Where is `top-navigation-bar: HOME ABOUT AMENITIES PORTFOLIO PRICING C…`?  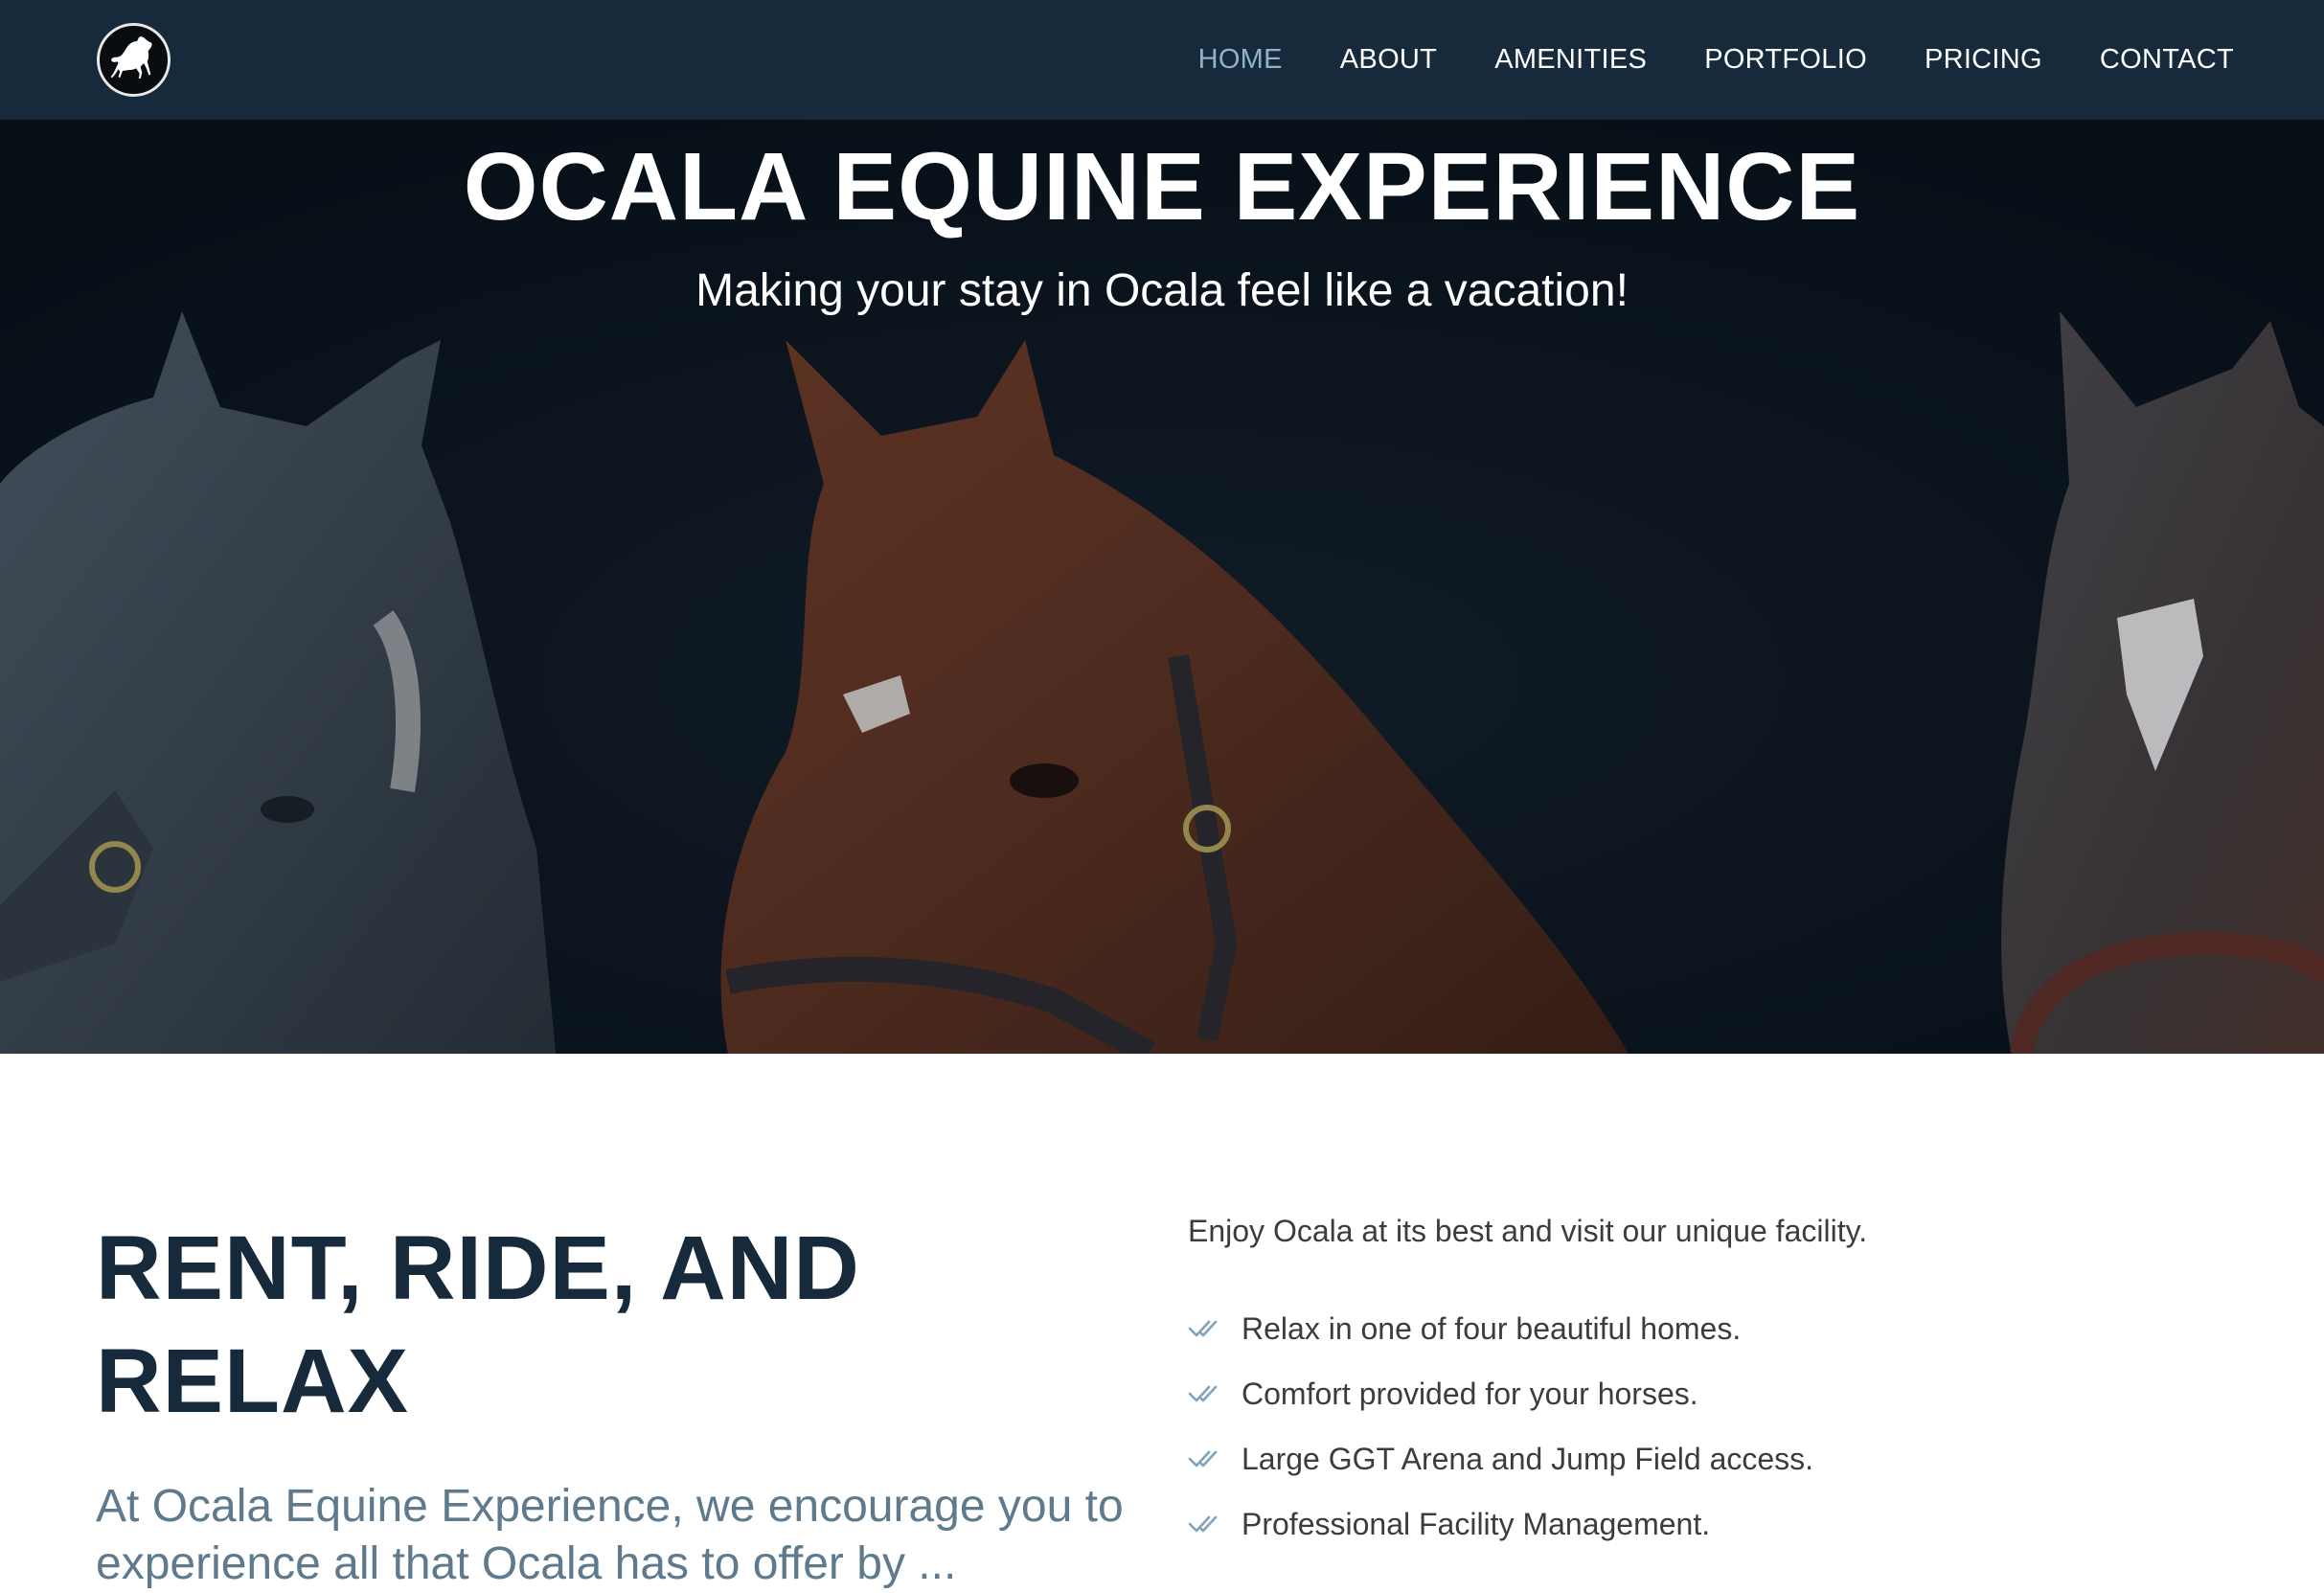
top-navigation-bar: HOME ABOUT AMENITIES PORTFOLIO PRICING C… is located at coordinates (1162, 60).